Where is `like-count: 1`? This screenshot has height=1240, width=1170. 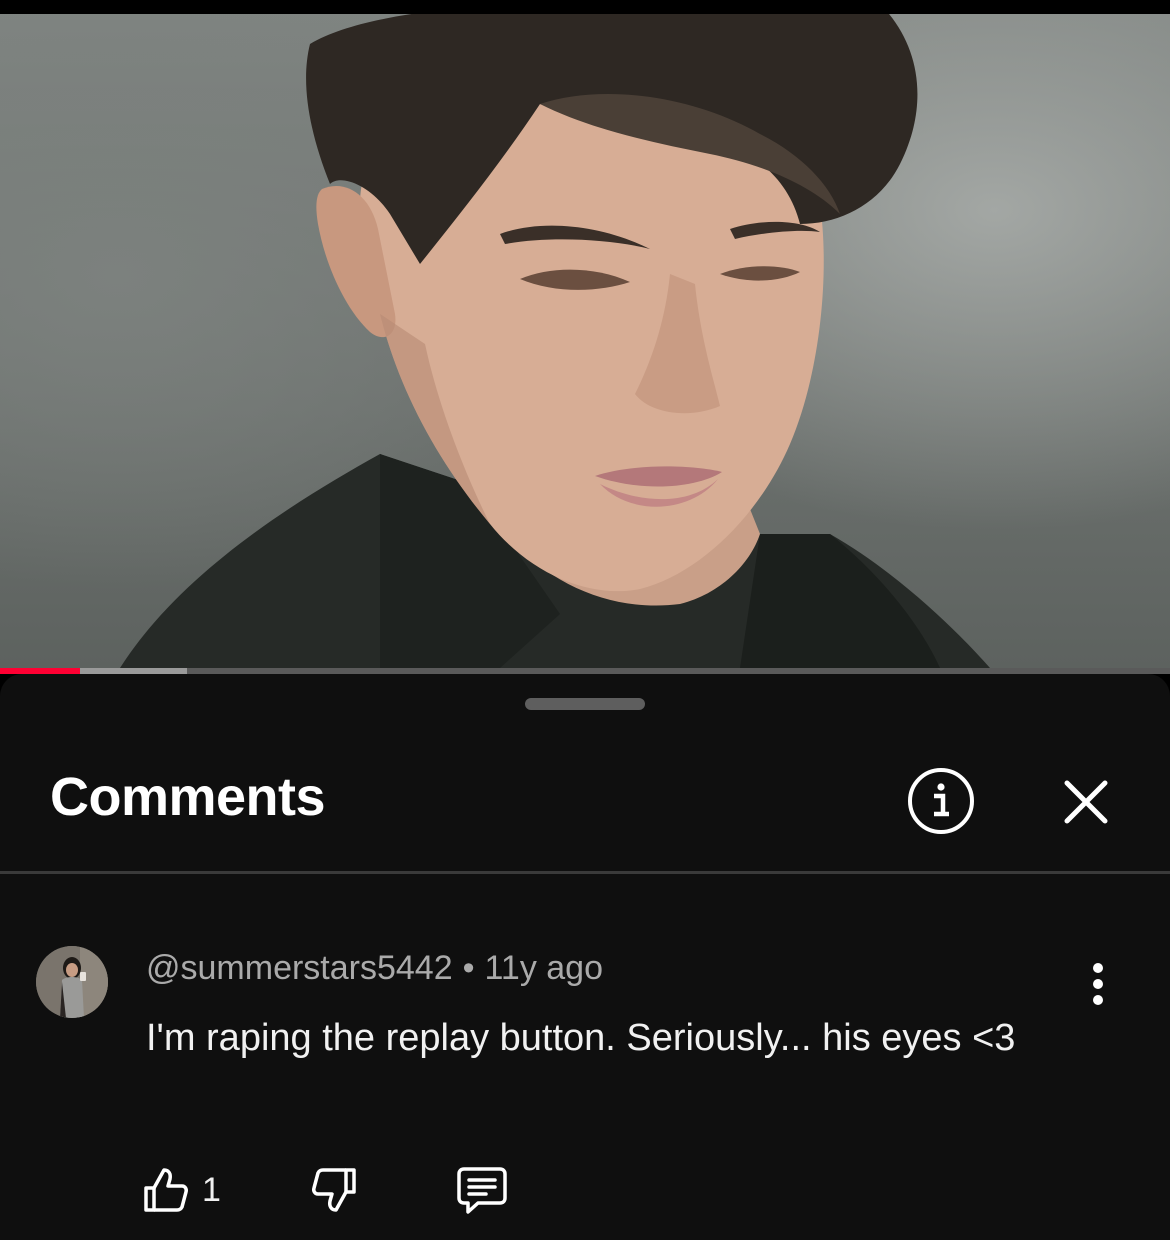
like-count: 1 is located at coordinates (211, 1189).